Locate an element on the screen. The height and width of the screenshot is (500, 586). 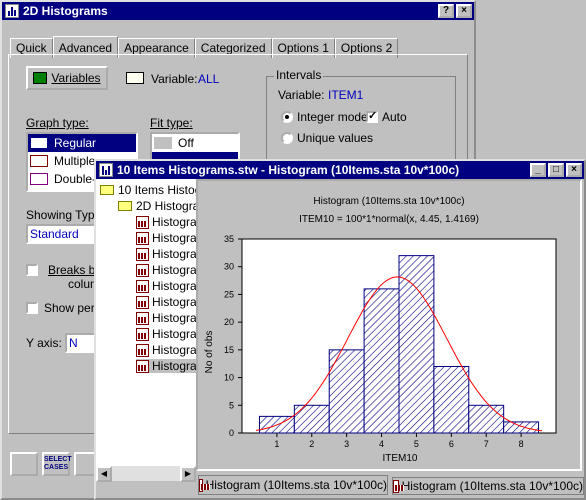
dialog-title: 2D Histograms is located at coordinates (65, 11).